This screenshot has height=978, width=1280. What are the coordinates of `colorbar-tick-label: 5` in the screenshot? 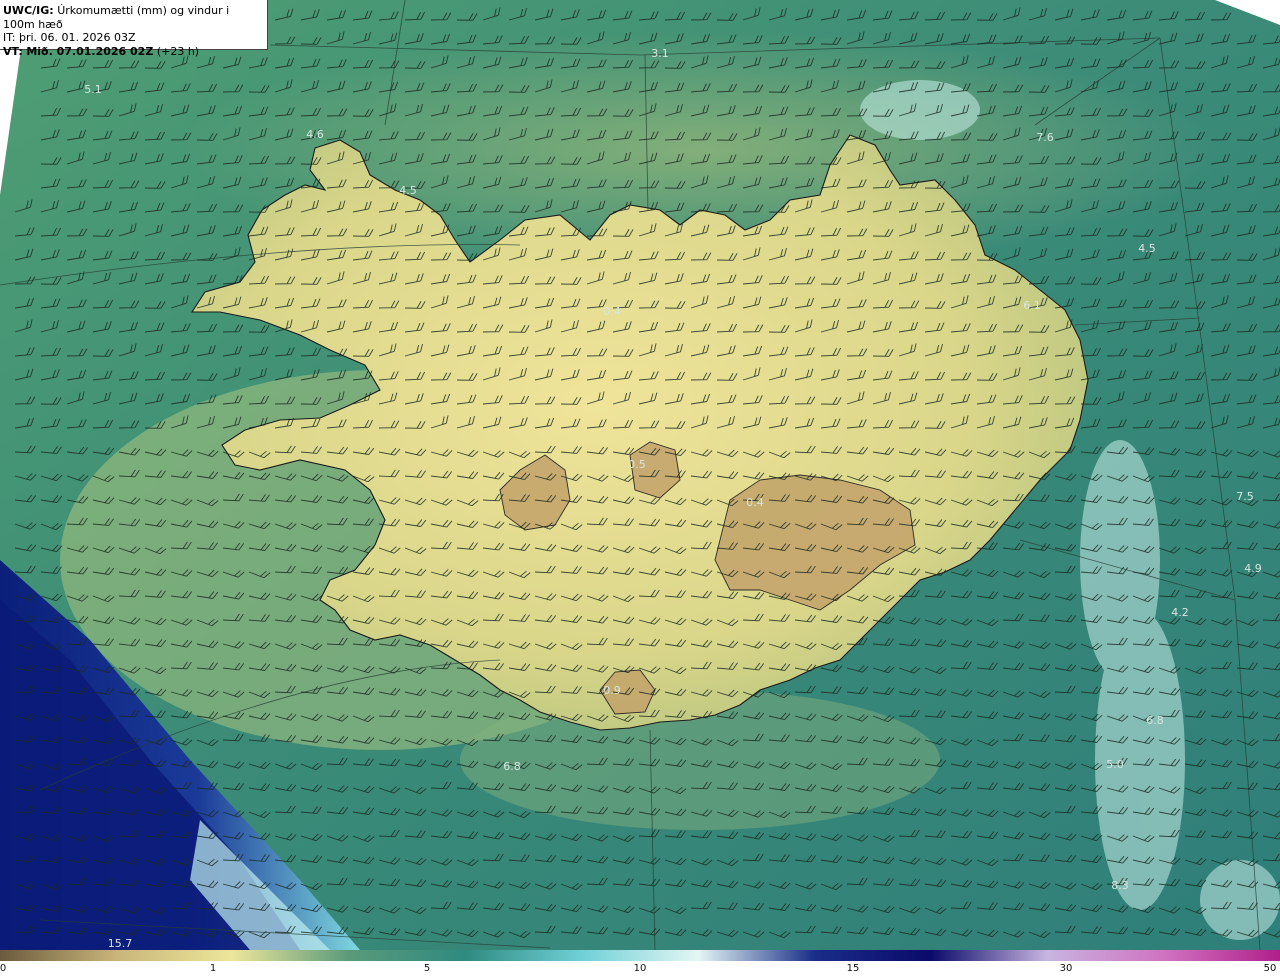 It's located at (427, 968).